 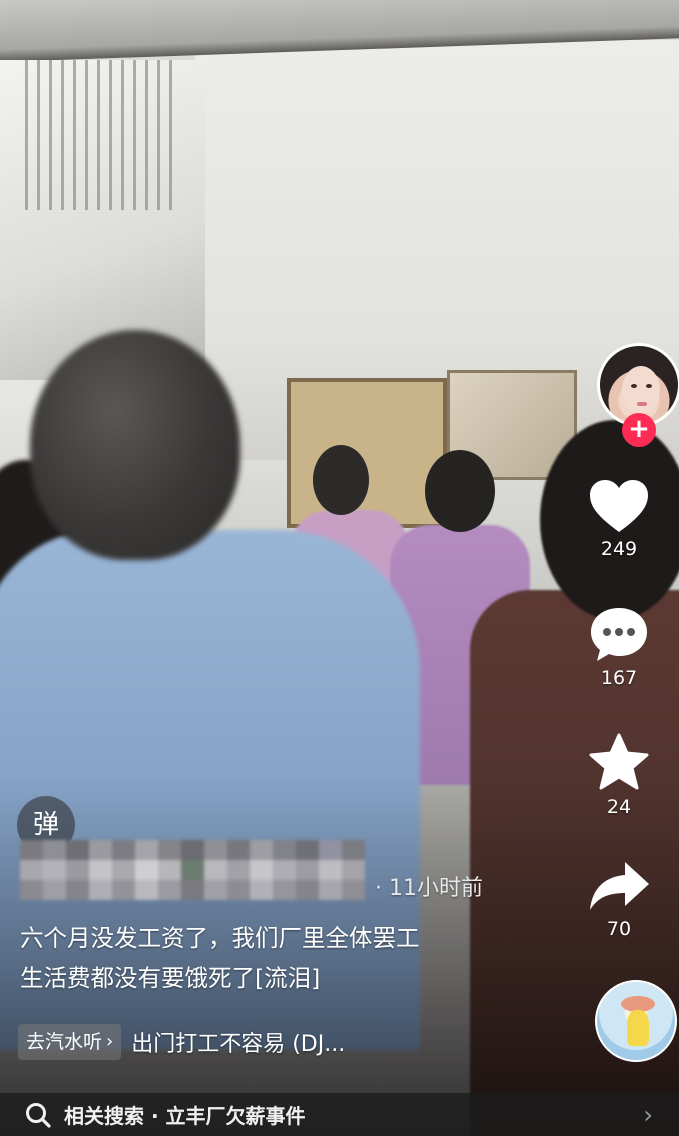 I want to click on related-search-label: 相关搜索 · 立丰厂欠薪事件, so click(x=185, y=1116).